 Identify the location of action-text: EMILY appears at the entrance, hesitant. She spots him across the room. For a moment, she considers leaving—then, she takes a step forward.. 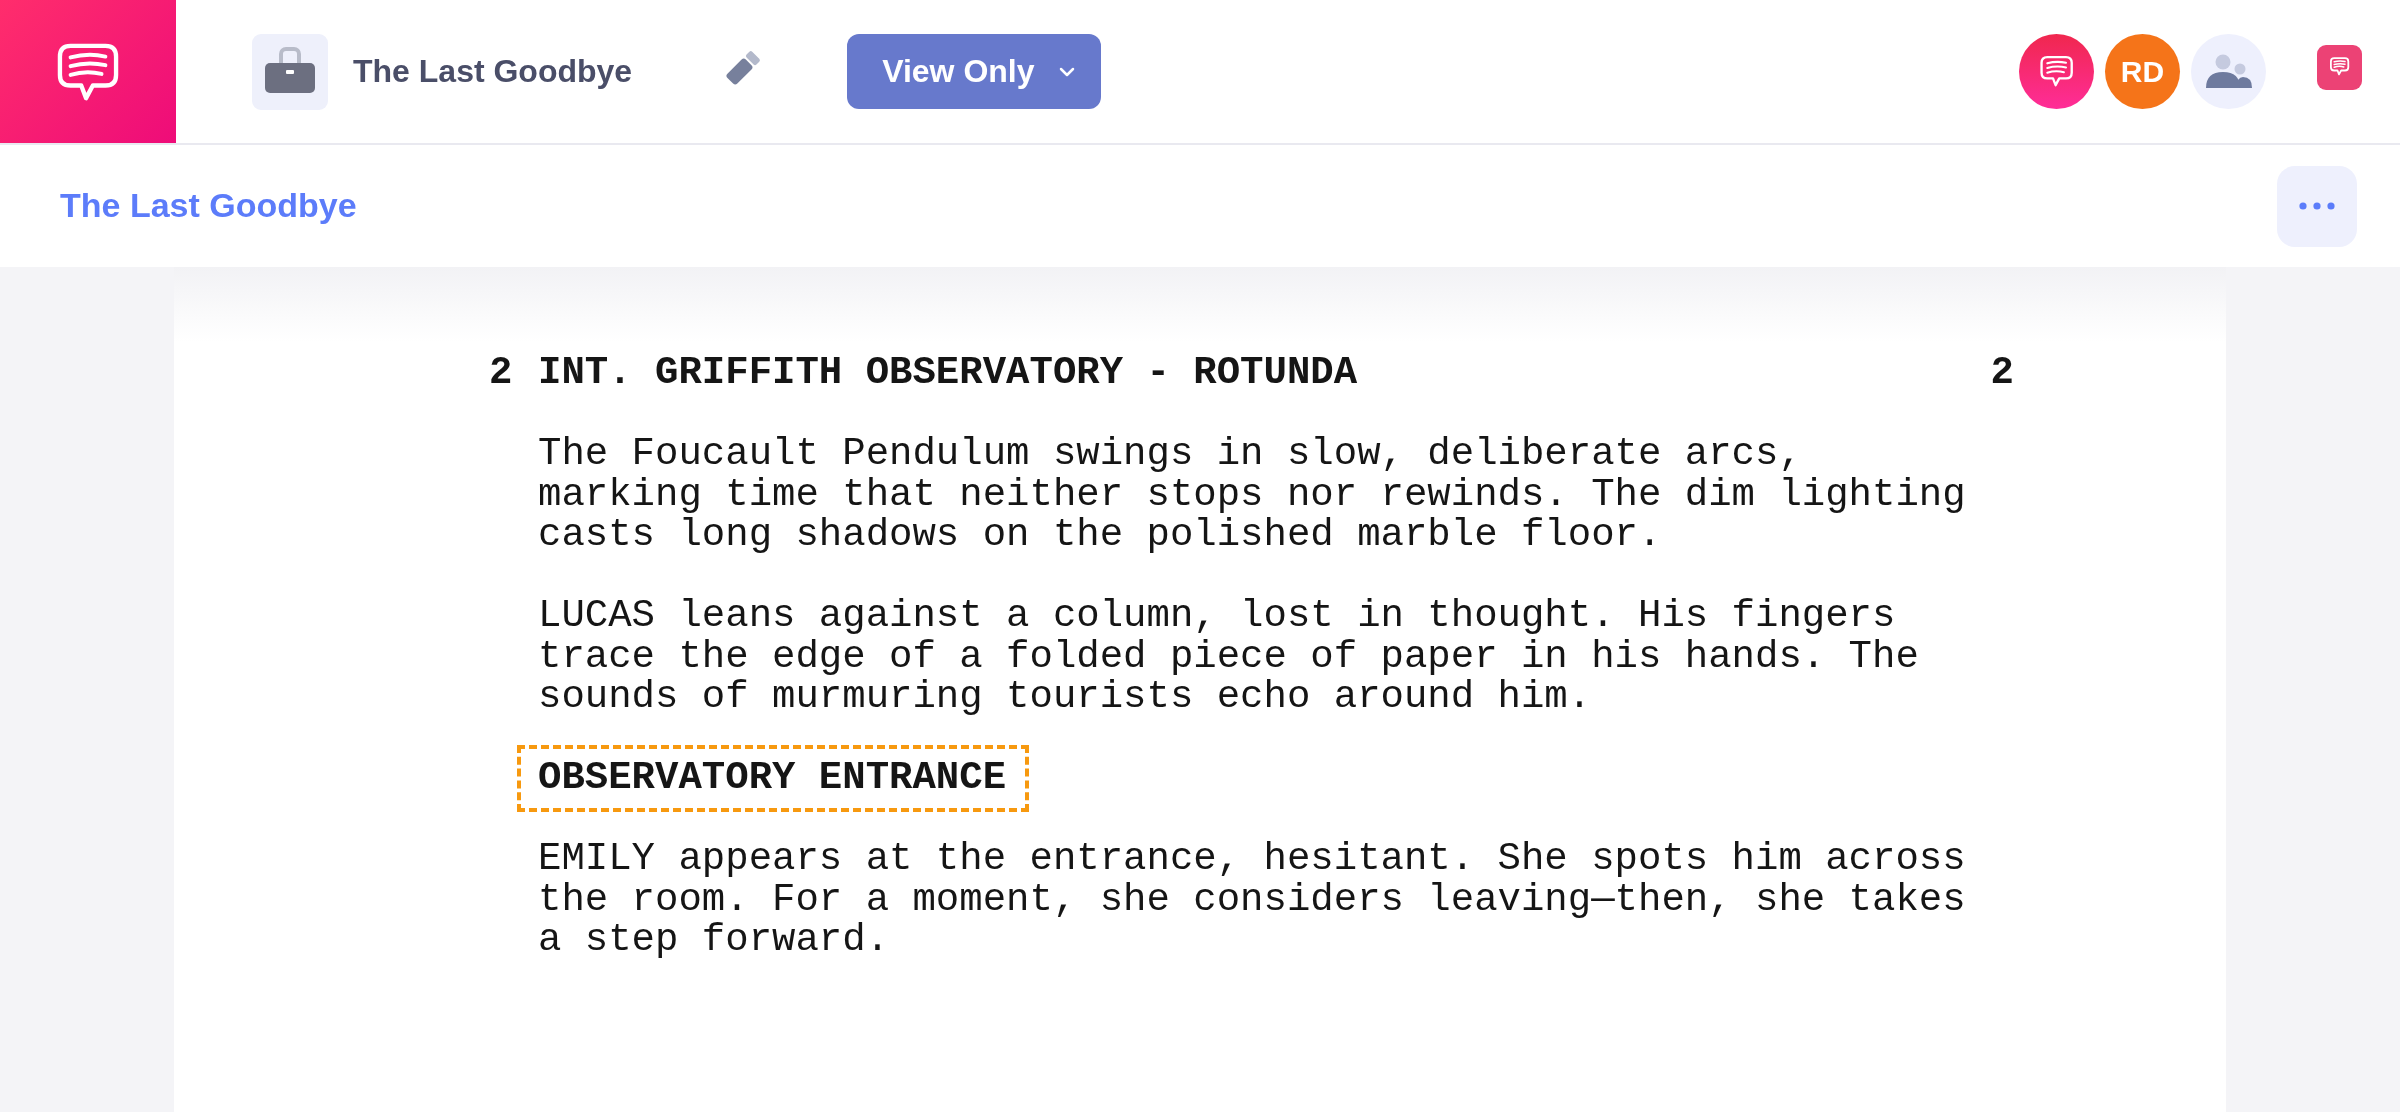
(1252, 900).